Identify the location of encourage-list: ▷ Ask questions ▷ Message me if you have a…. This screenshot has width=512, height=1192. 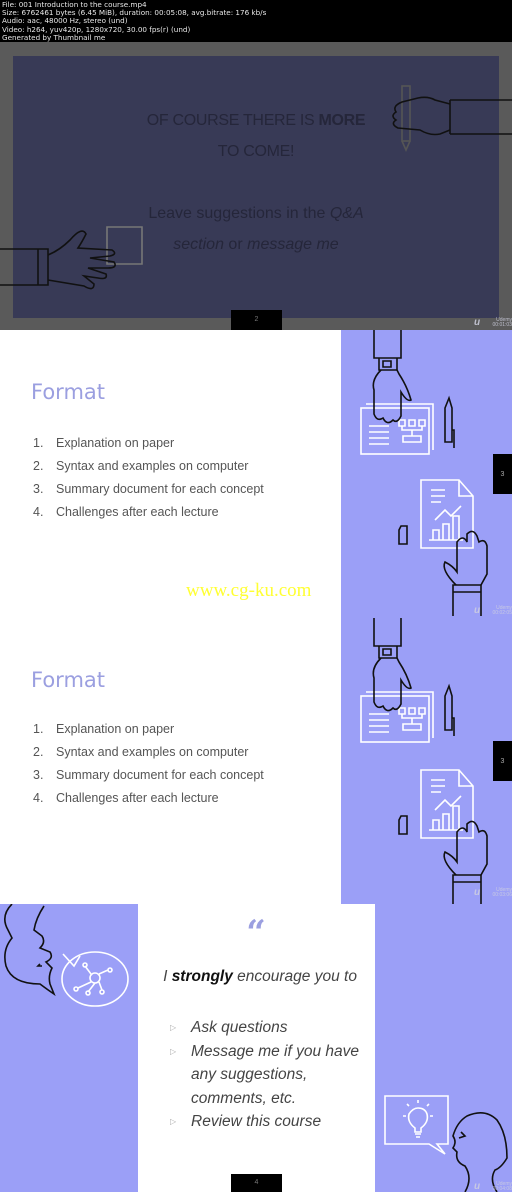
(265, 1075).